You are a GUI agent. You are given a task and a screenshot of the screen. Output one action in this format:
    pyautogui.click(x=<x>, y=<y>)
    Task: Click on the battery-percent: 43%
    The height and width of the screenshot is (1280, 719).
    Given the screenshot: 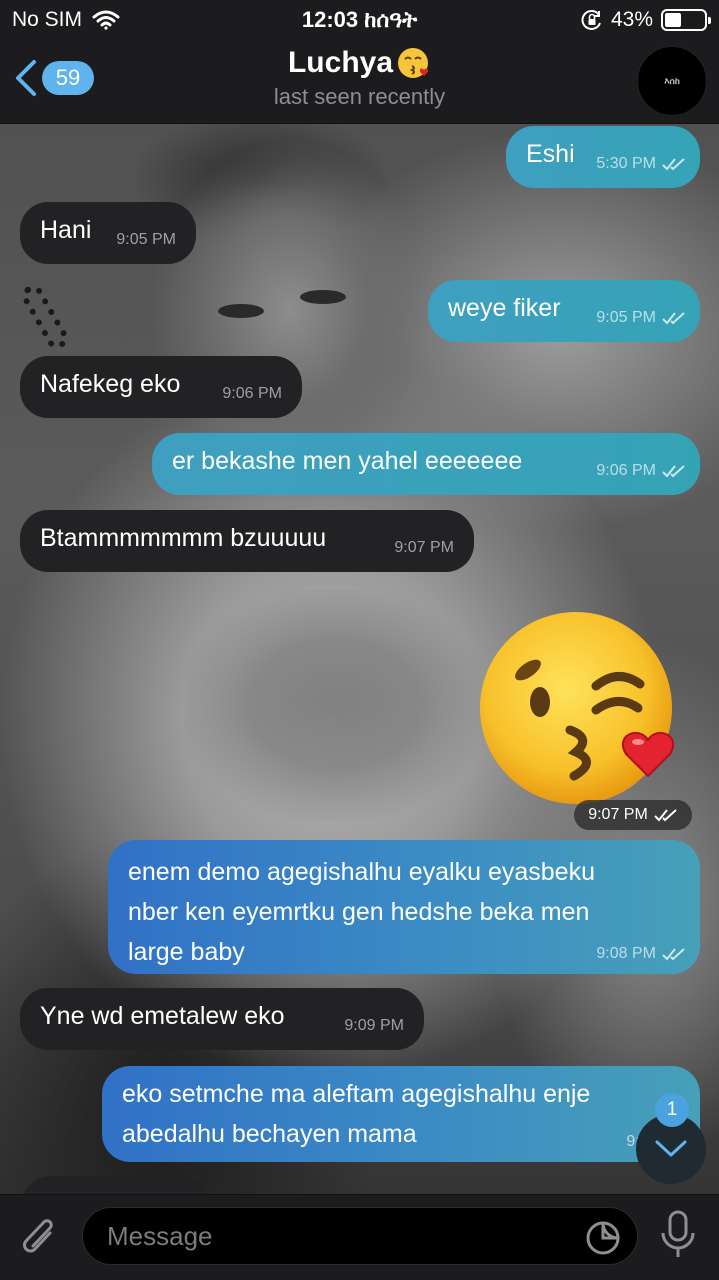 What is the action you would take?
    pyautogui.click(x=631, y=19)
    